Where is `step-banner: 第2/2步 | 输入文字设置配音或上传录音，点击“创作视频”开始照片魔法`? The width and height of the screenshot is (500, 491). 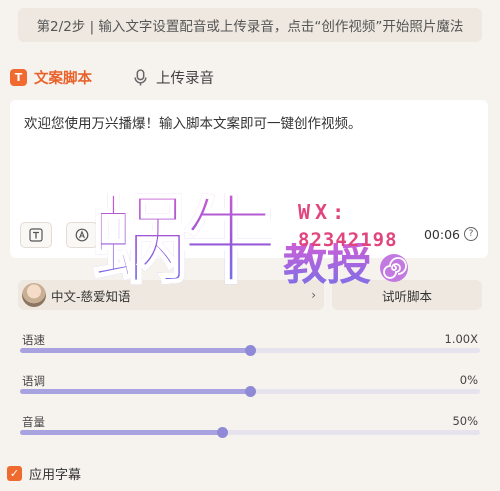 step-banner: 第2/2步 | 输入文字设置配音或上传录音，点击“创作视频”开始照片魔法 is located at coordinates (250, 25).